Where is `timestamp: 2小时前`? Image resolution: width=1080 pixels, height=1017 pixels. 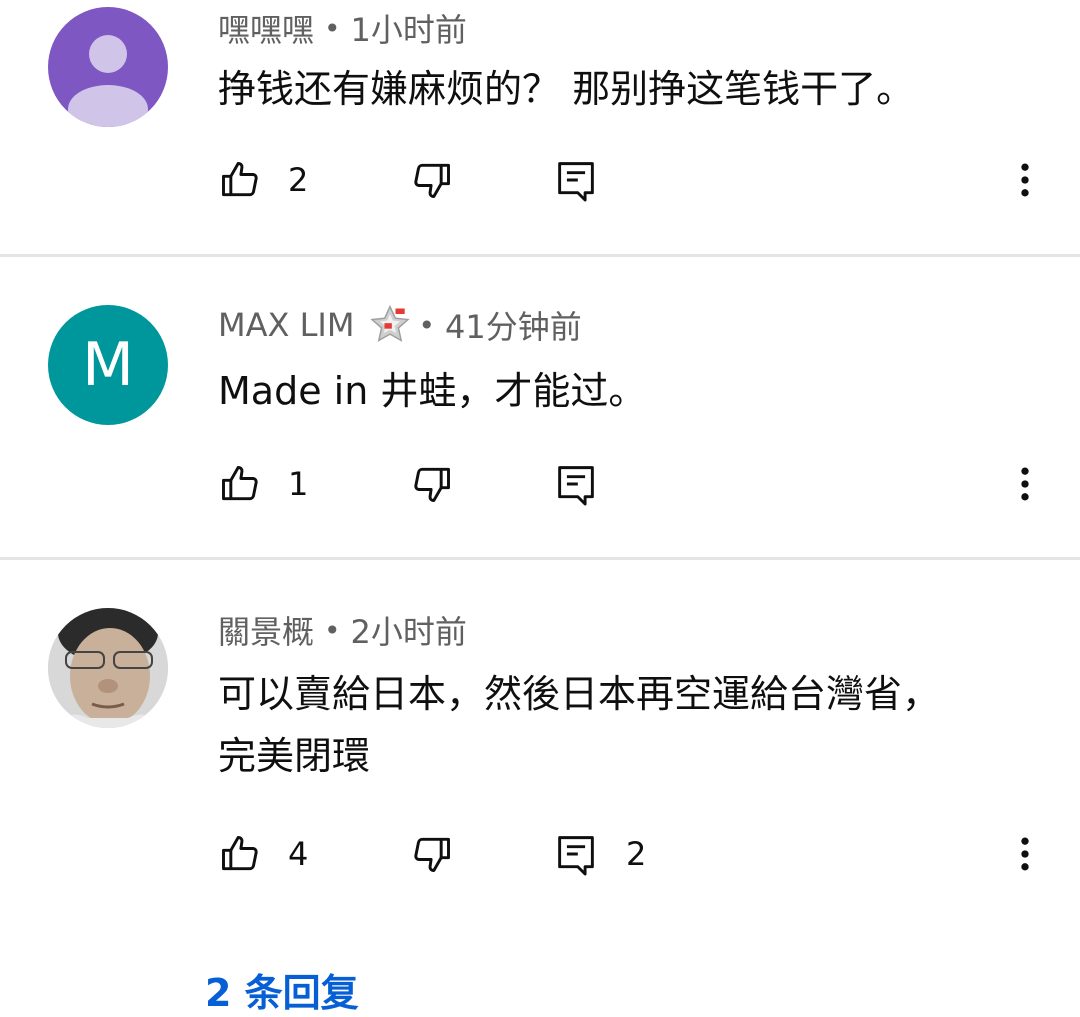
timestamp: 2小时前 is located at coordinates (409, 630).